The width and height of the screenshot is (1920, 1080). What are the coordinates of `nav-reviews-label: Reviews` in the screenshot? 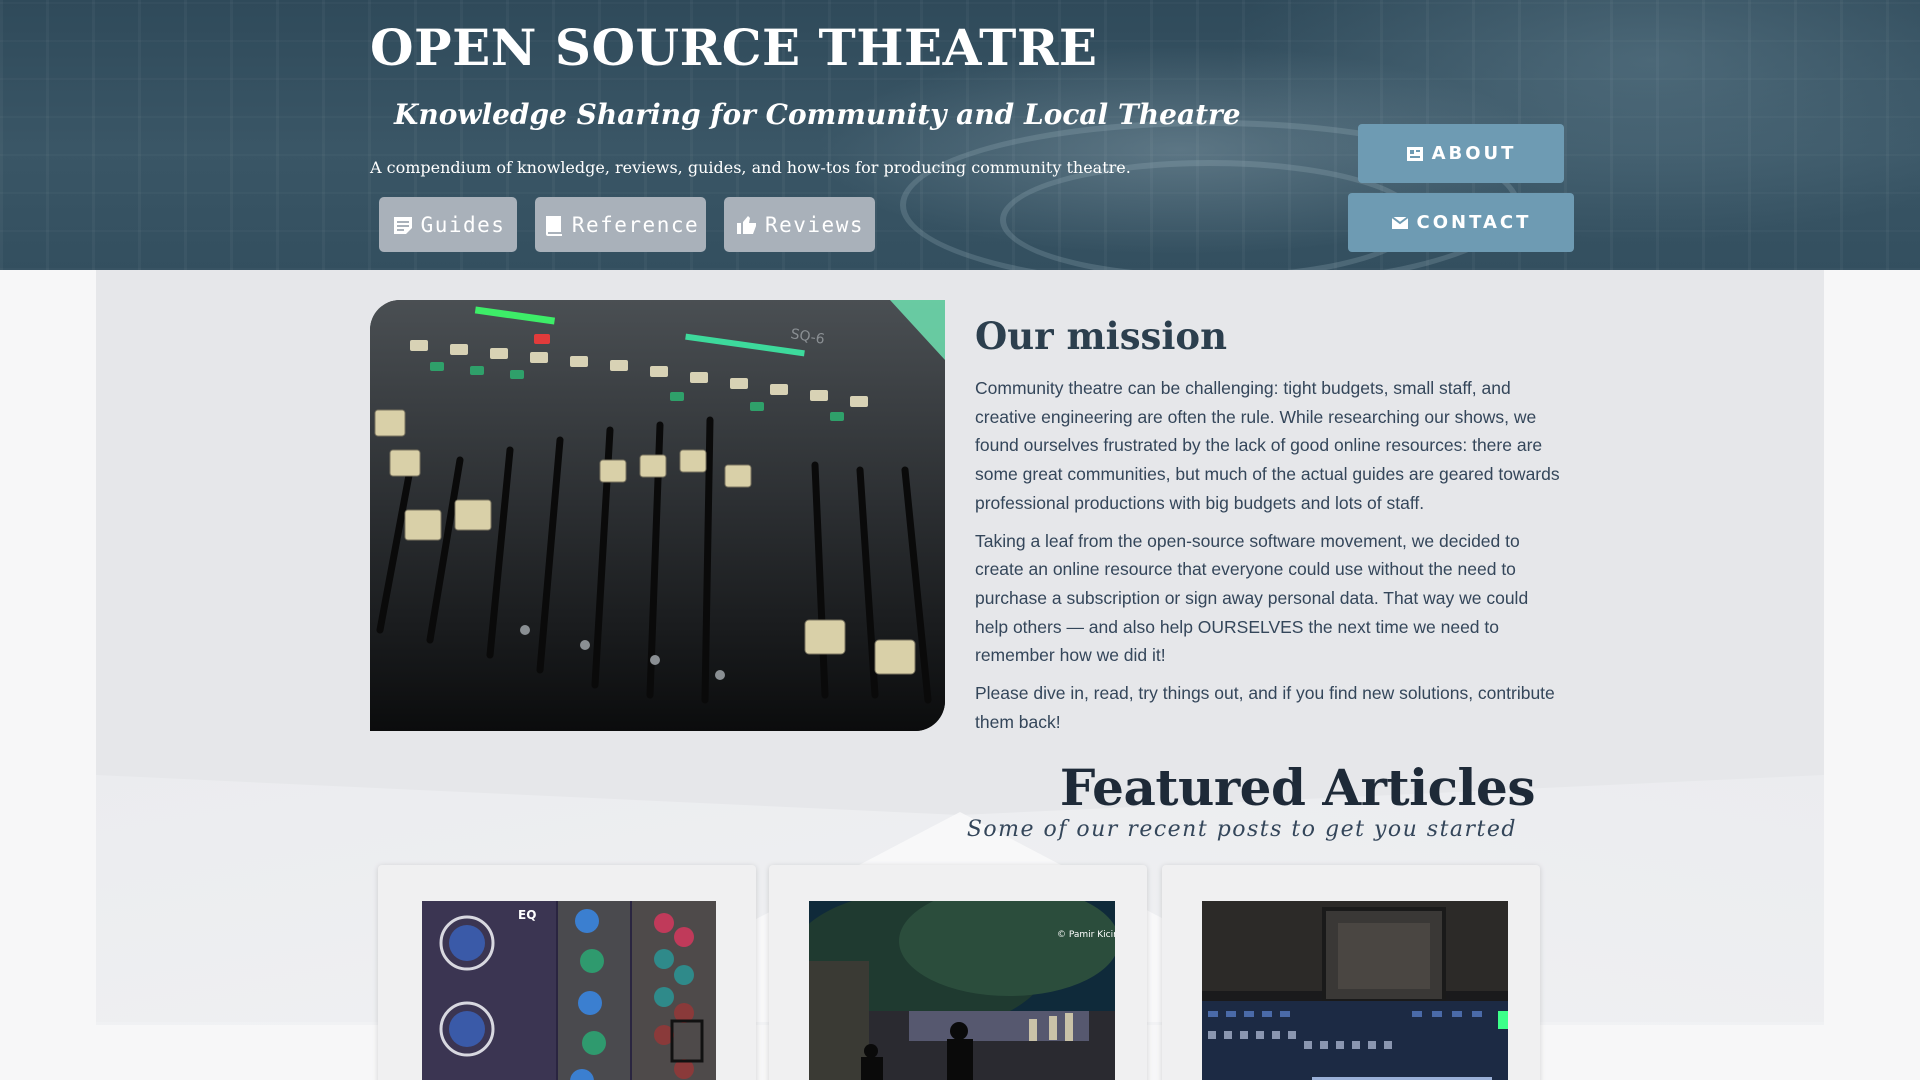 It's located at (814, 224).